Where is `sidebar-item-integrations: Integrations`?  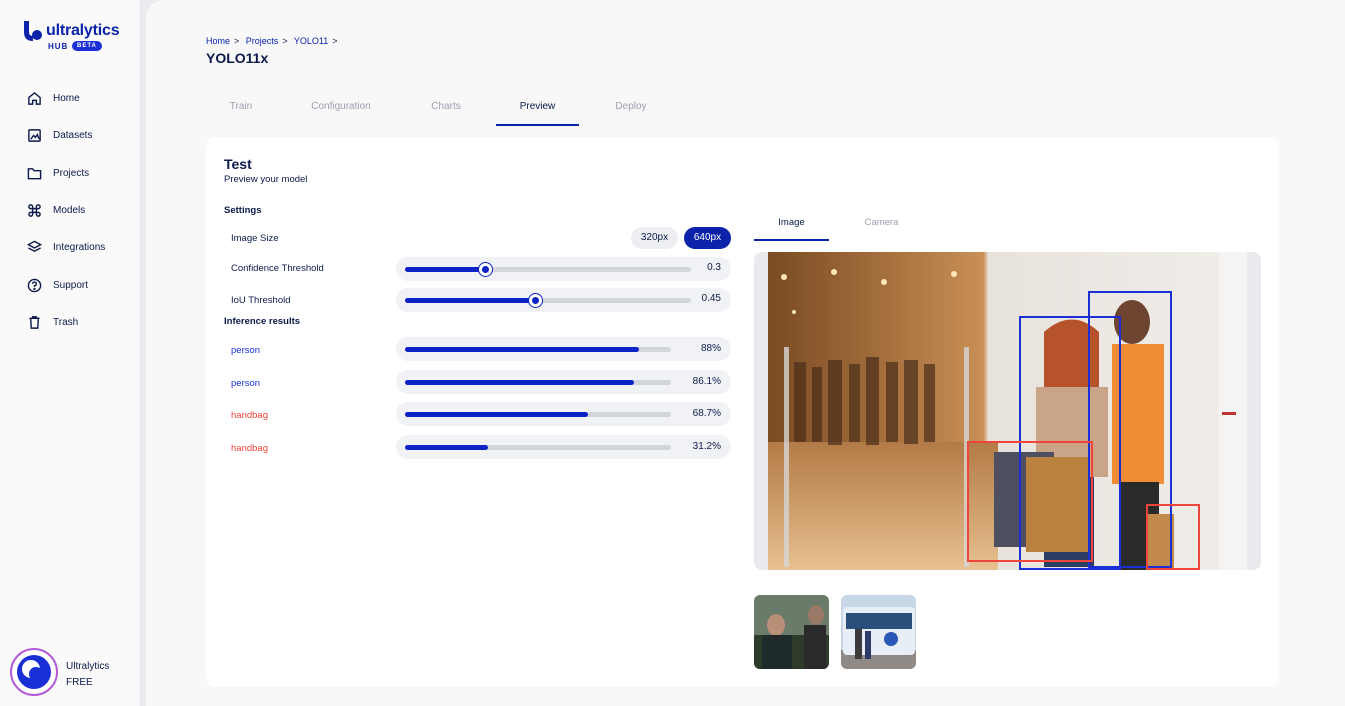 sidebar-item-integrations: Integrations is located at coordinates (70, 247).